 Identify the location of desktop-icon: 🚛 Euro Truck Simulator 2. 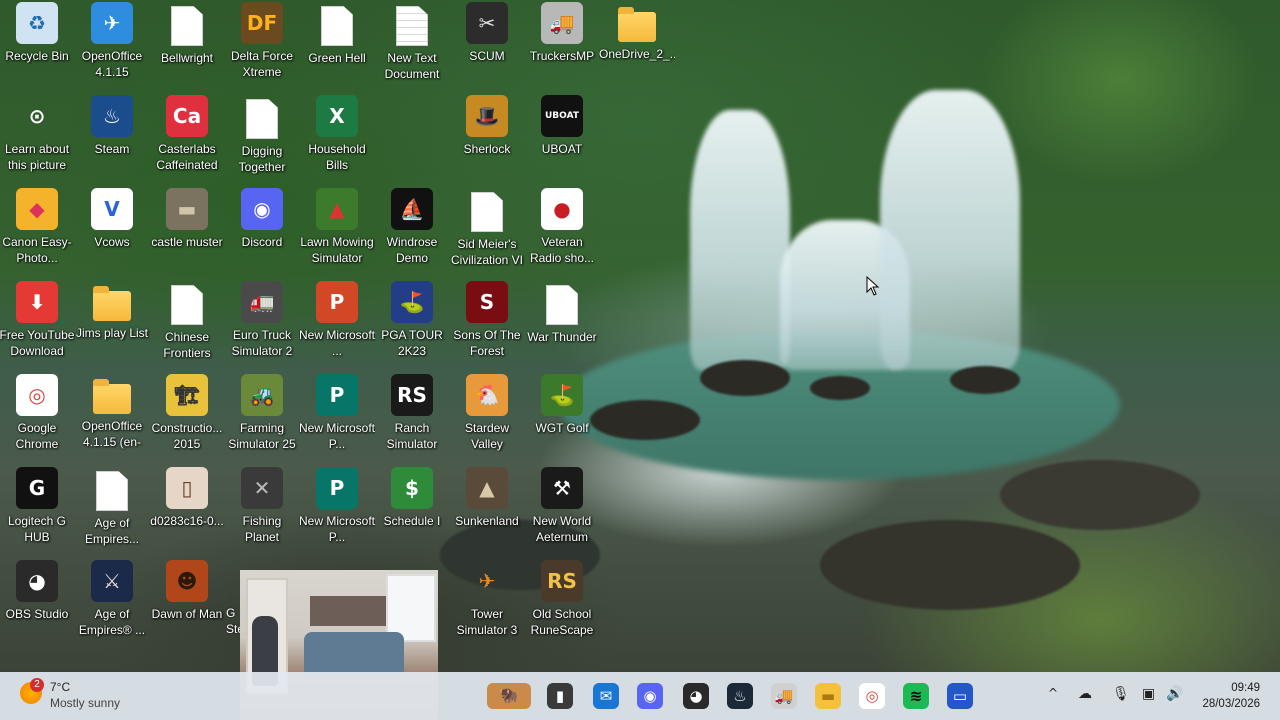
(262, 324).